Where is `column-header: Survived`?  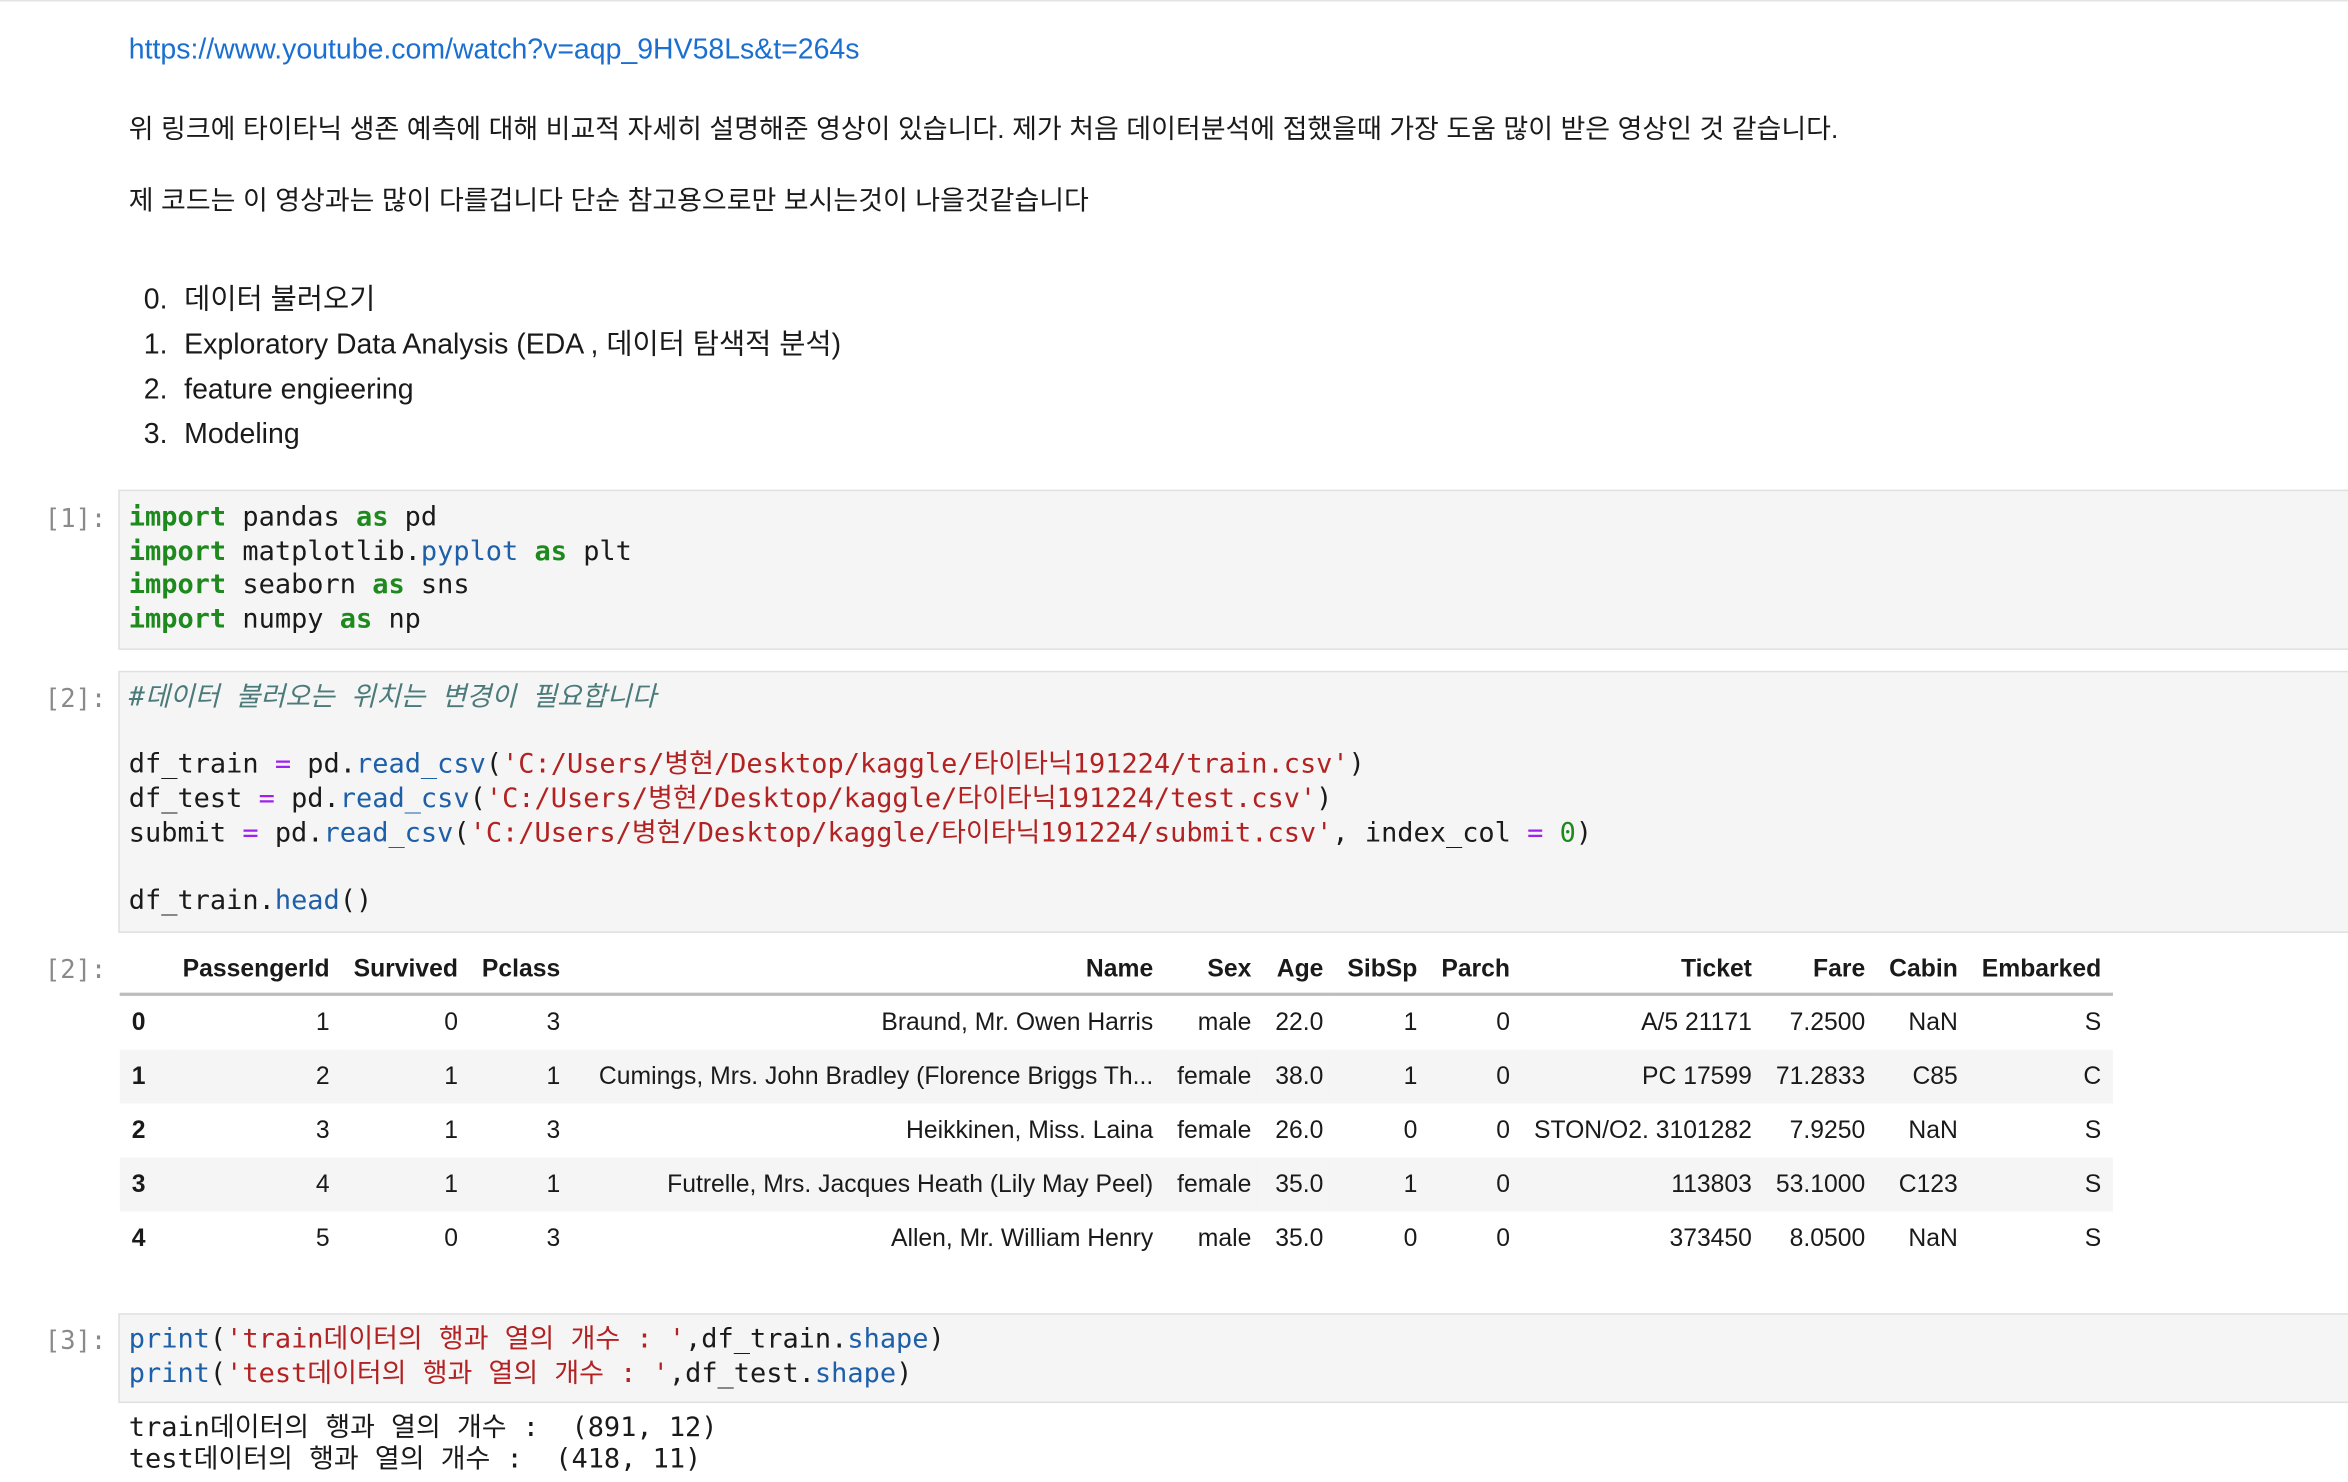 column-header: Survived is located at coordinates (405, 968).